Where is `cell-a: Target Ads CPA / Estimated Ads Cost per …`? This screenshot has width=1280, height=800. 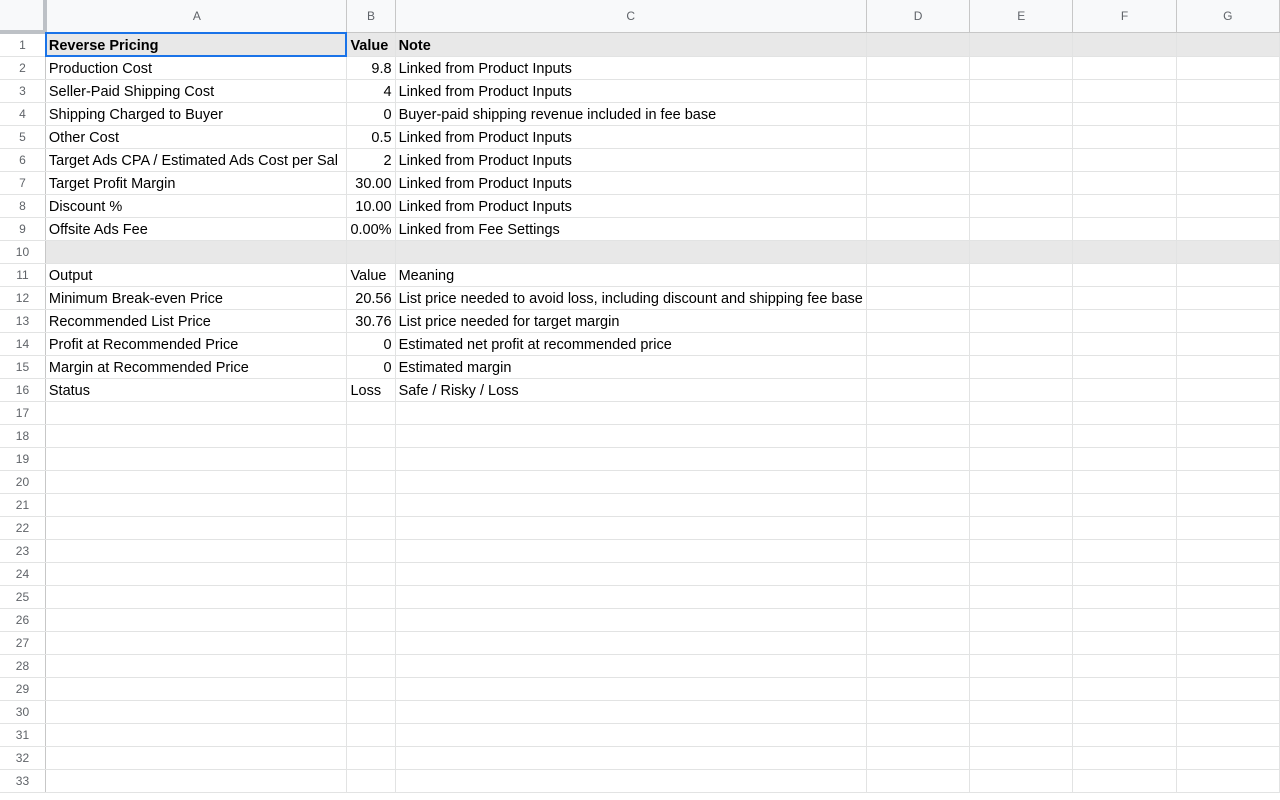
cell-a: Target Ads CPA / Estimated Ads Cost per … is located at coordinates (196, 160).